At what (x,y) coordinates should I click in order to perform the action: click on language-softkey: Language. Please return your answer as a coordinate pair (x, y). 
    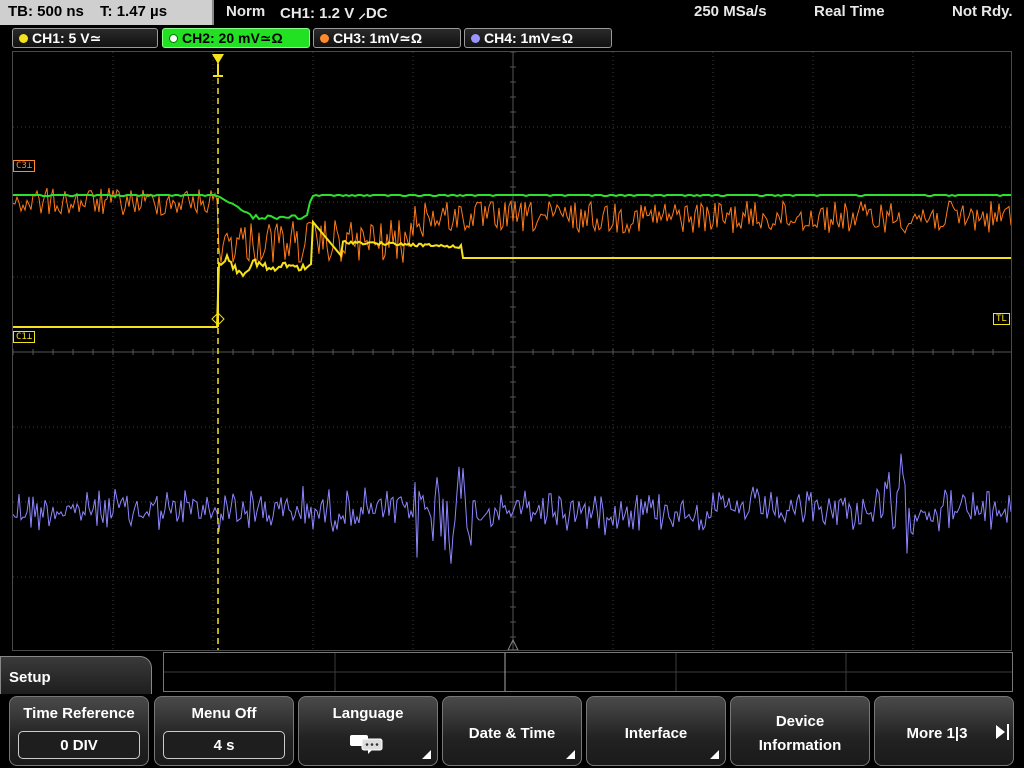
    Looking at the image, I should click on (368, 731).